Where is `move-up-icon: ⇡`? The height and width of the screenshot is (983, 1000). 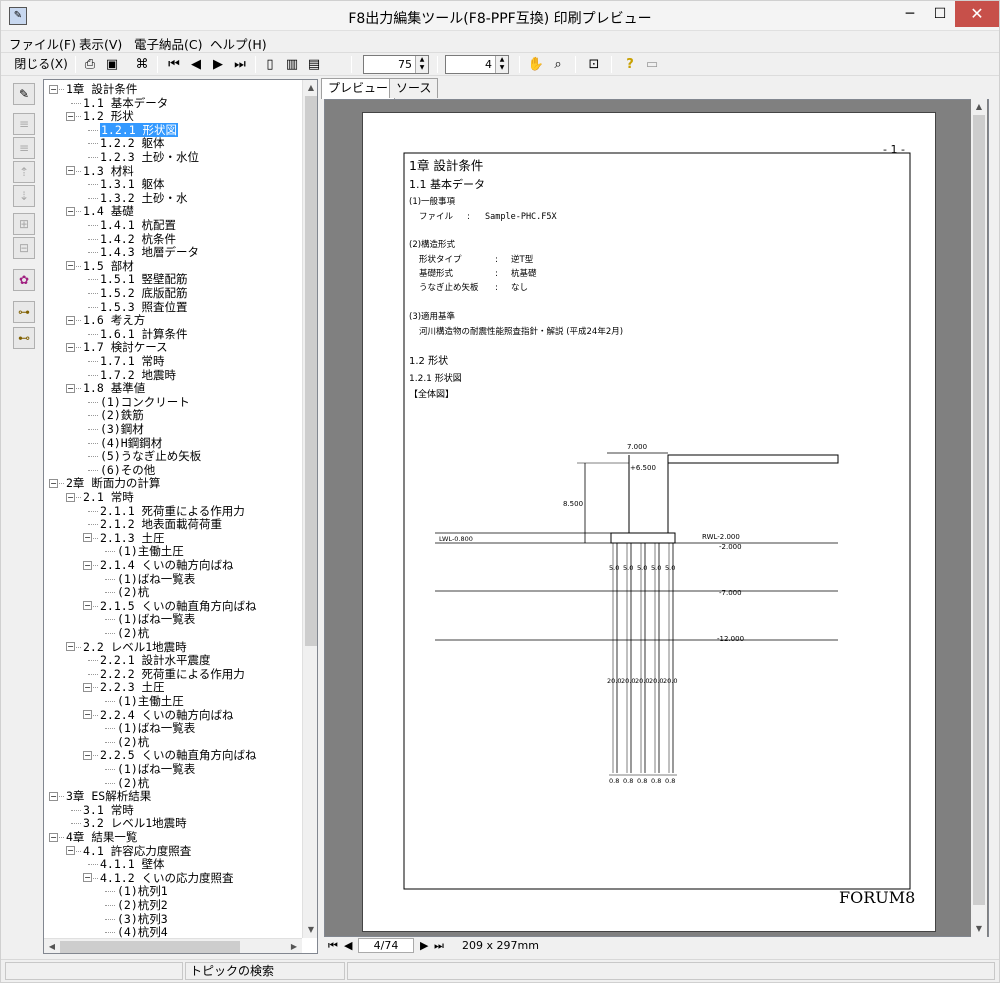
move-up-icon: ⇡ is located at coordinates (24, 172).